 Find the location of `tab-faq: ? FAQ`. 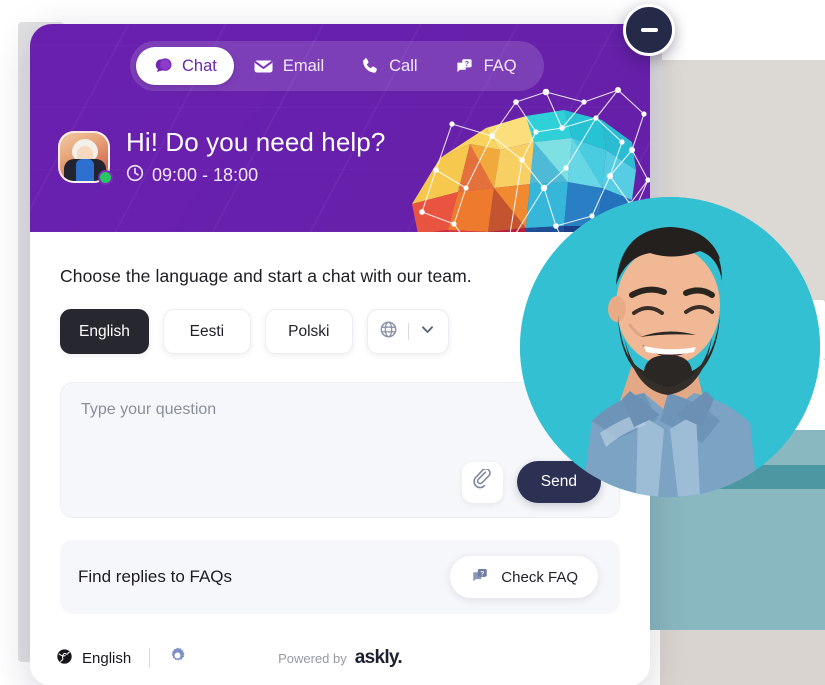

tab-faq: ? FAQ is located at coordinates (485, 66).